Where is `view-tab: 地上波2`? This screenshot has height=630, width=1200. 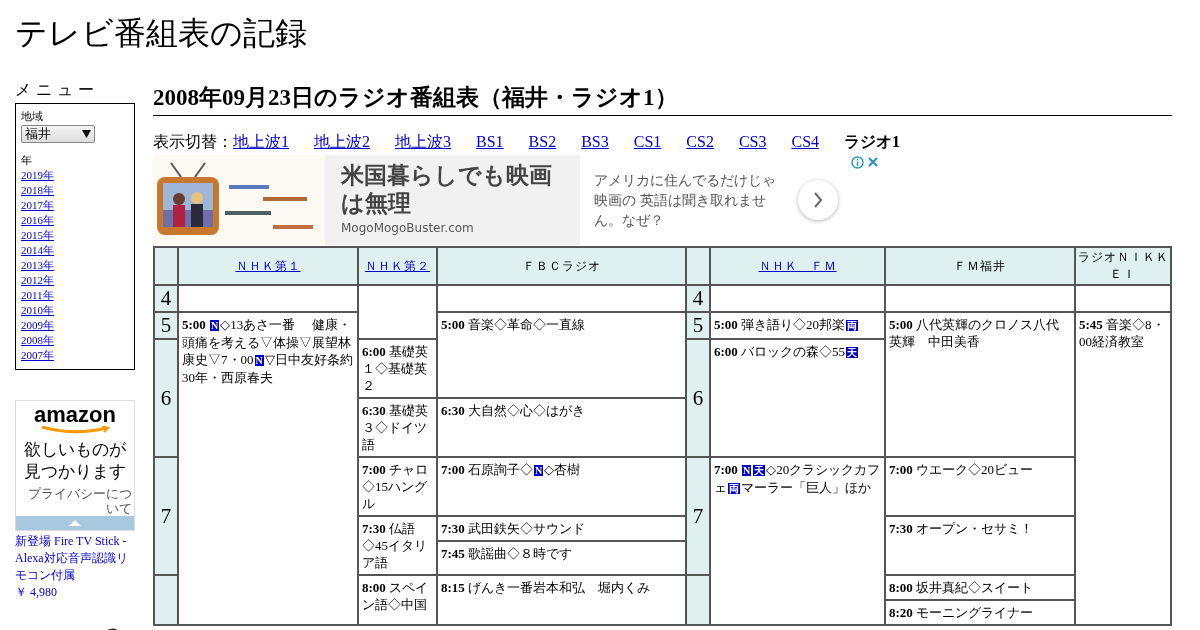 view-tab: 地上波2 is located at coordinates (342, 142).